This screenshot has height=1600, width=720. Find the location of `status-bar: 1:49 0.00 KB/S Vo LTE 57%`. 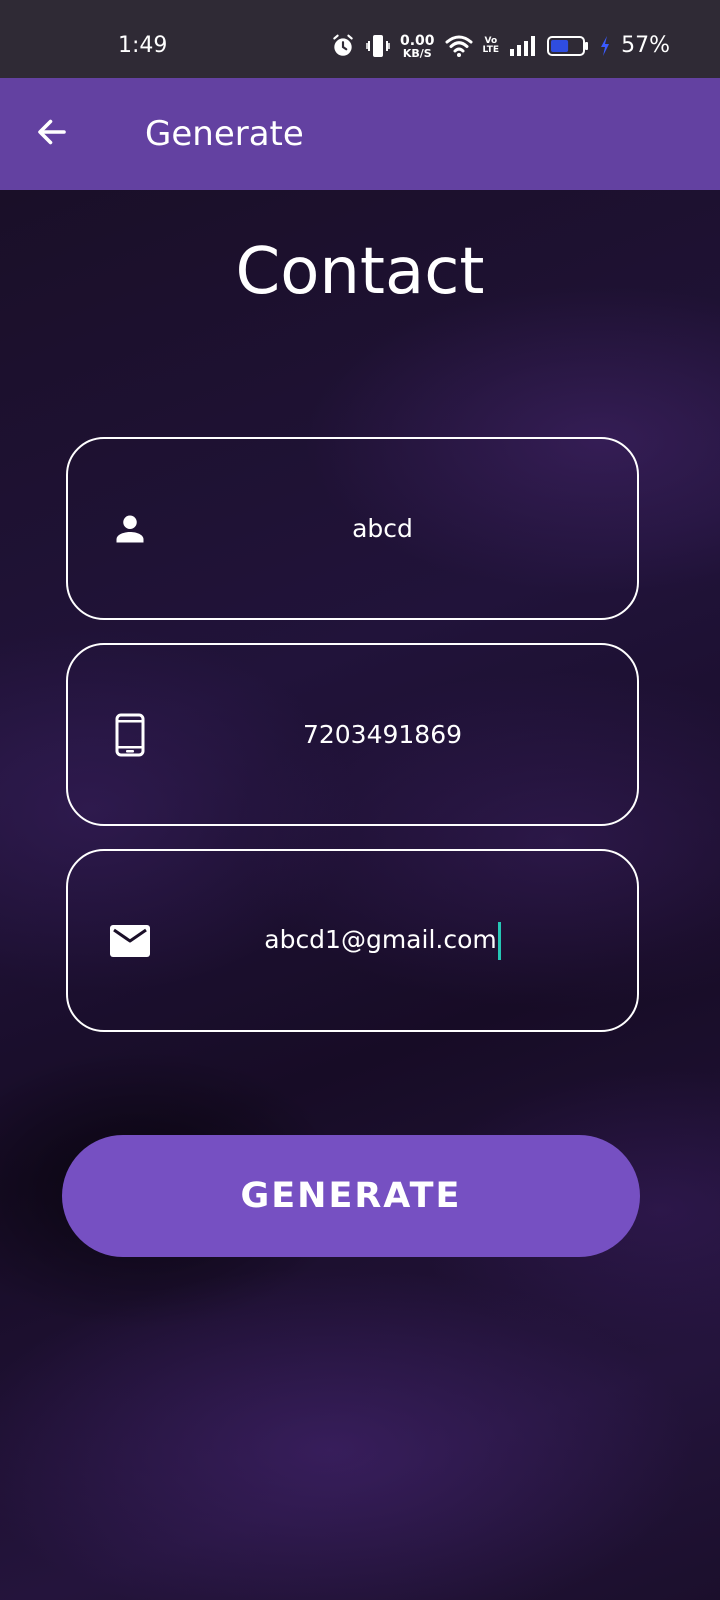

status-bar: 1:49 0.00 KB/S Vo LTE 57% is located at coordinates (360, 39).